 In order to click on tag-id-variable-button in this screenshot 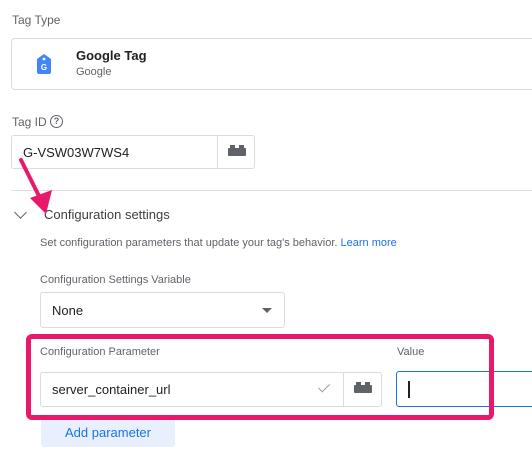, I will do `click(237, 152)`.